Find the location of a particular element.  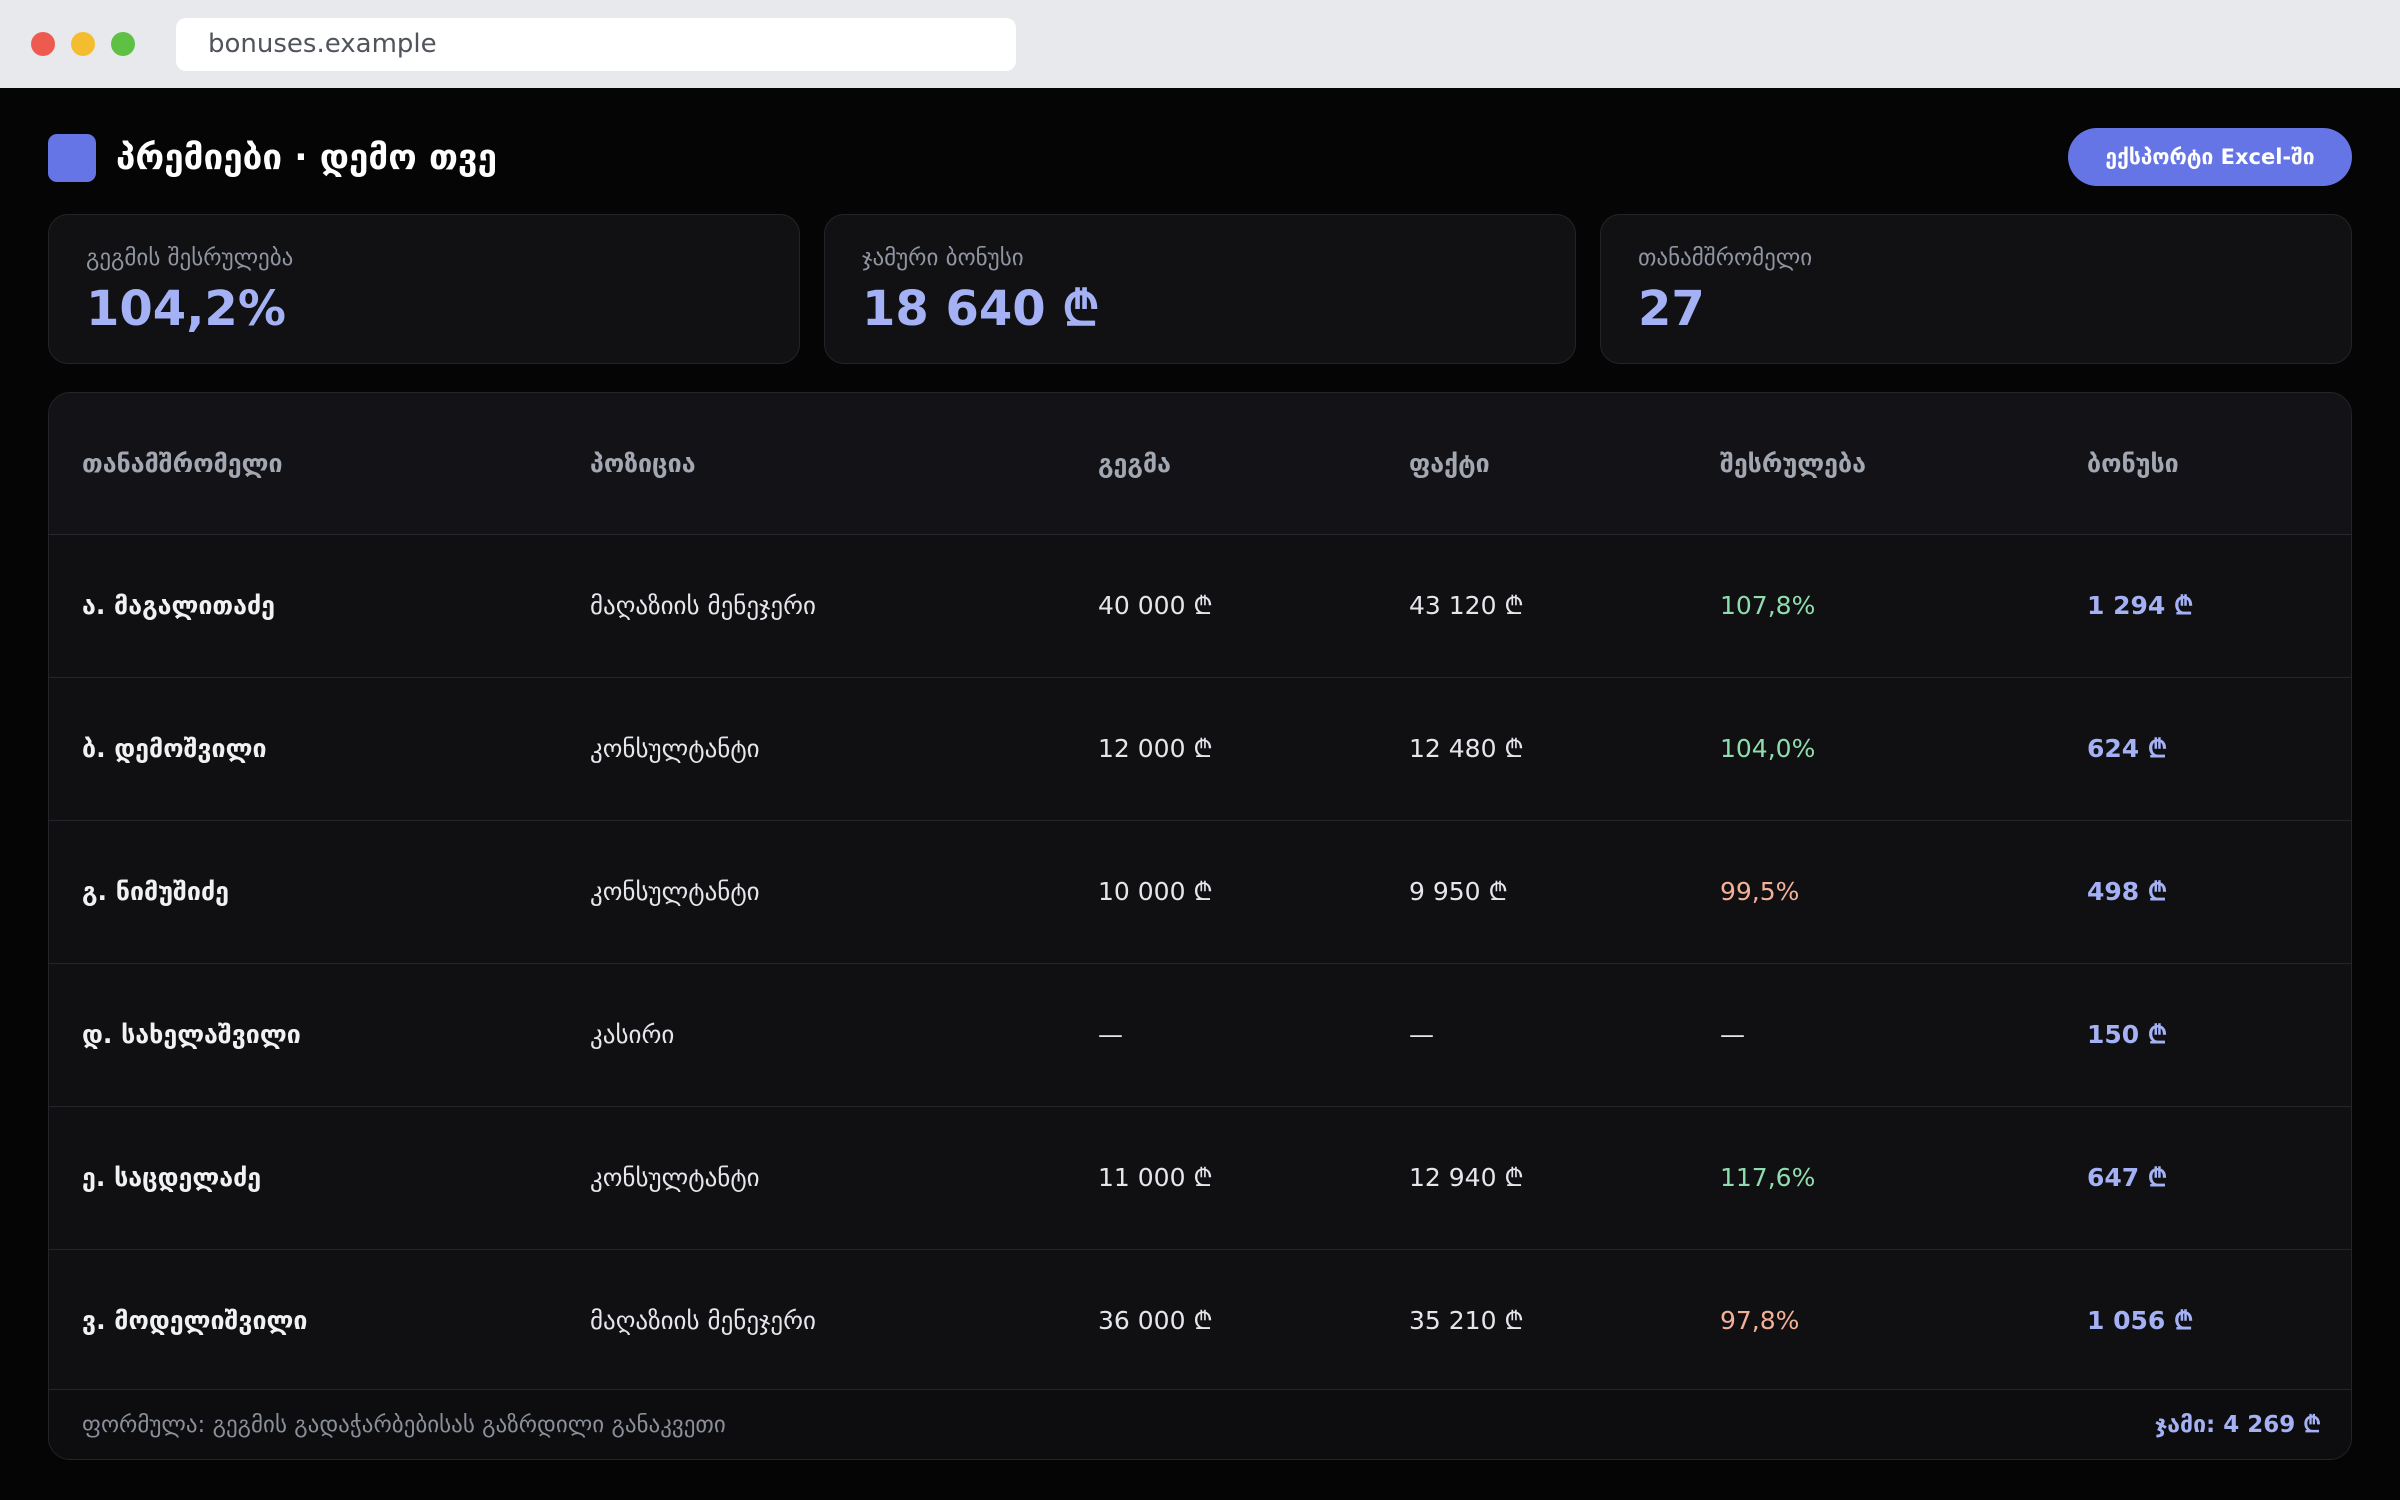

completion-rate: 107,8% is located at coordinates (1768, 605).